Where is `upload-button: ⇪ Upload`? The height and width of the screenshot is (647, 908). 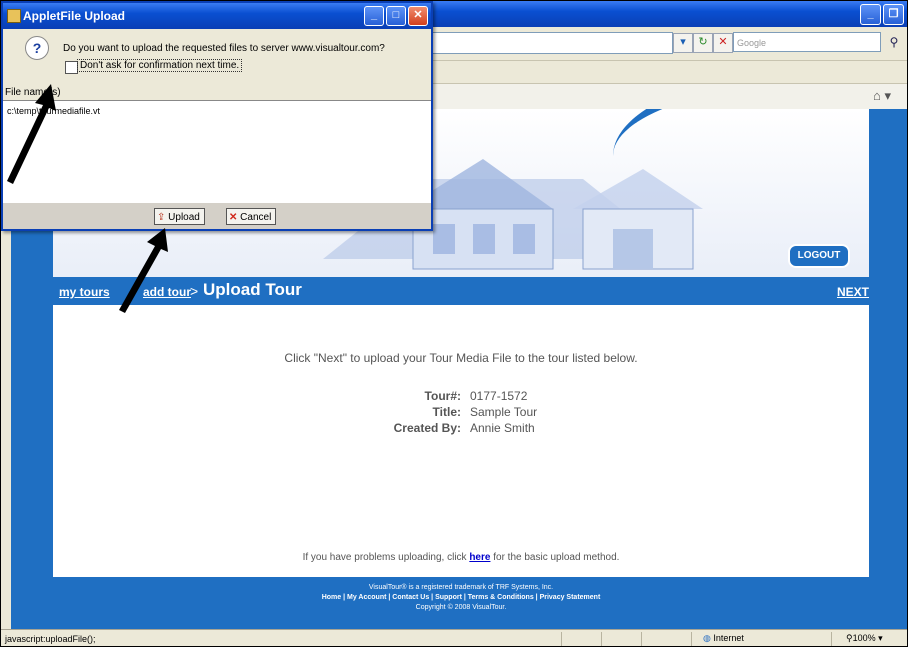
upload-button: ⇪ Upload is located at coordinates (179, 216).